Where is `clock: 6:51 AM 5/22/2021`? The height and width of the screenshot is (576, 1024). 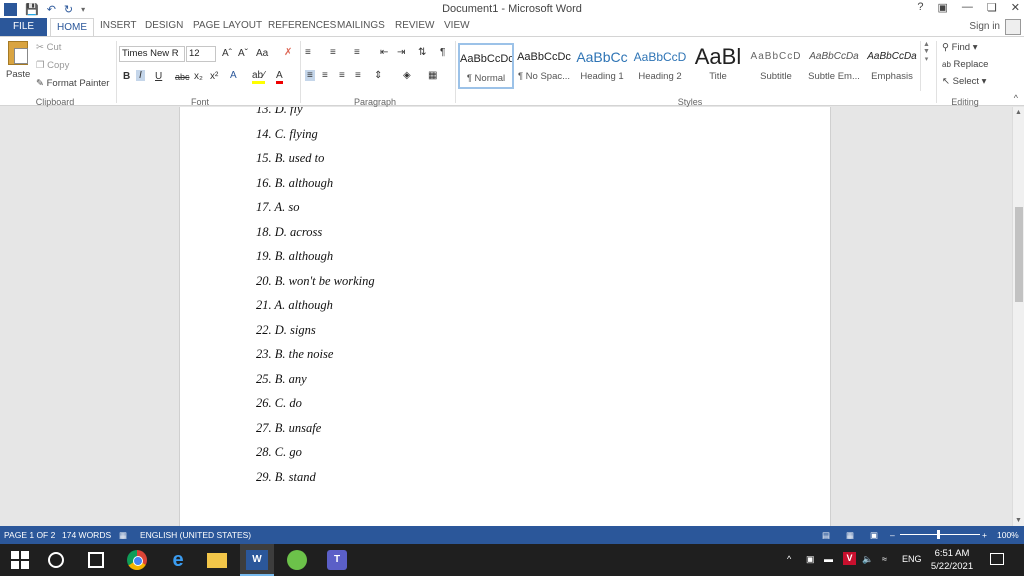 clock: 6:51 AM 5/22/2021 is located at coordinates (952, 560).